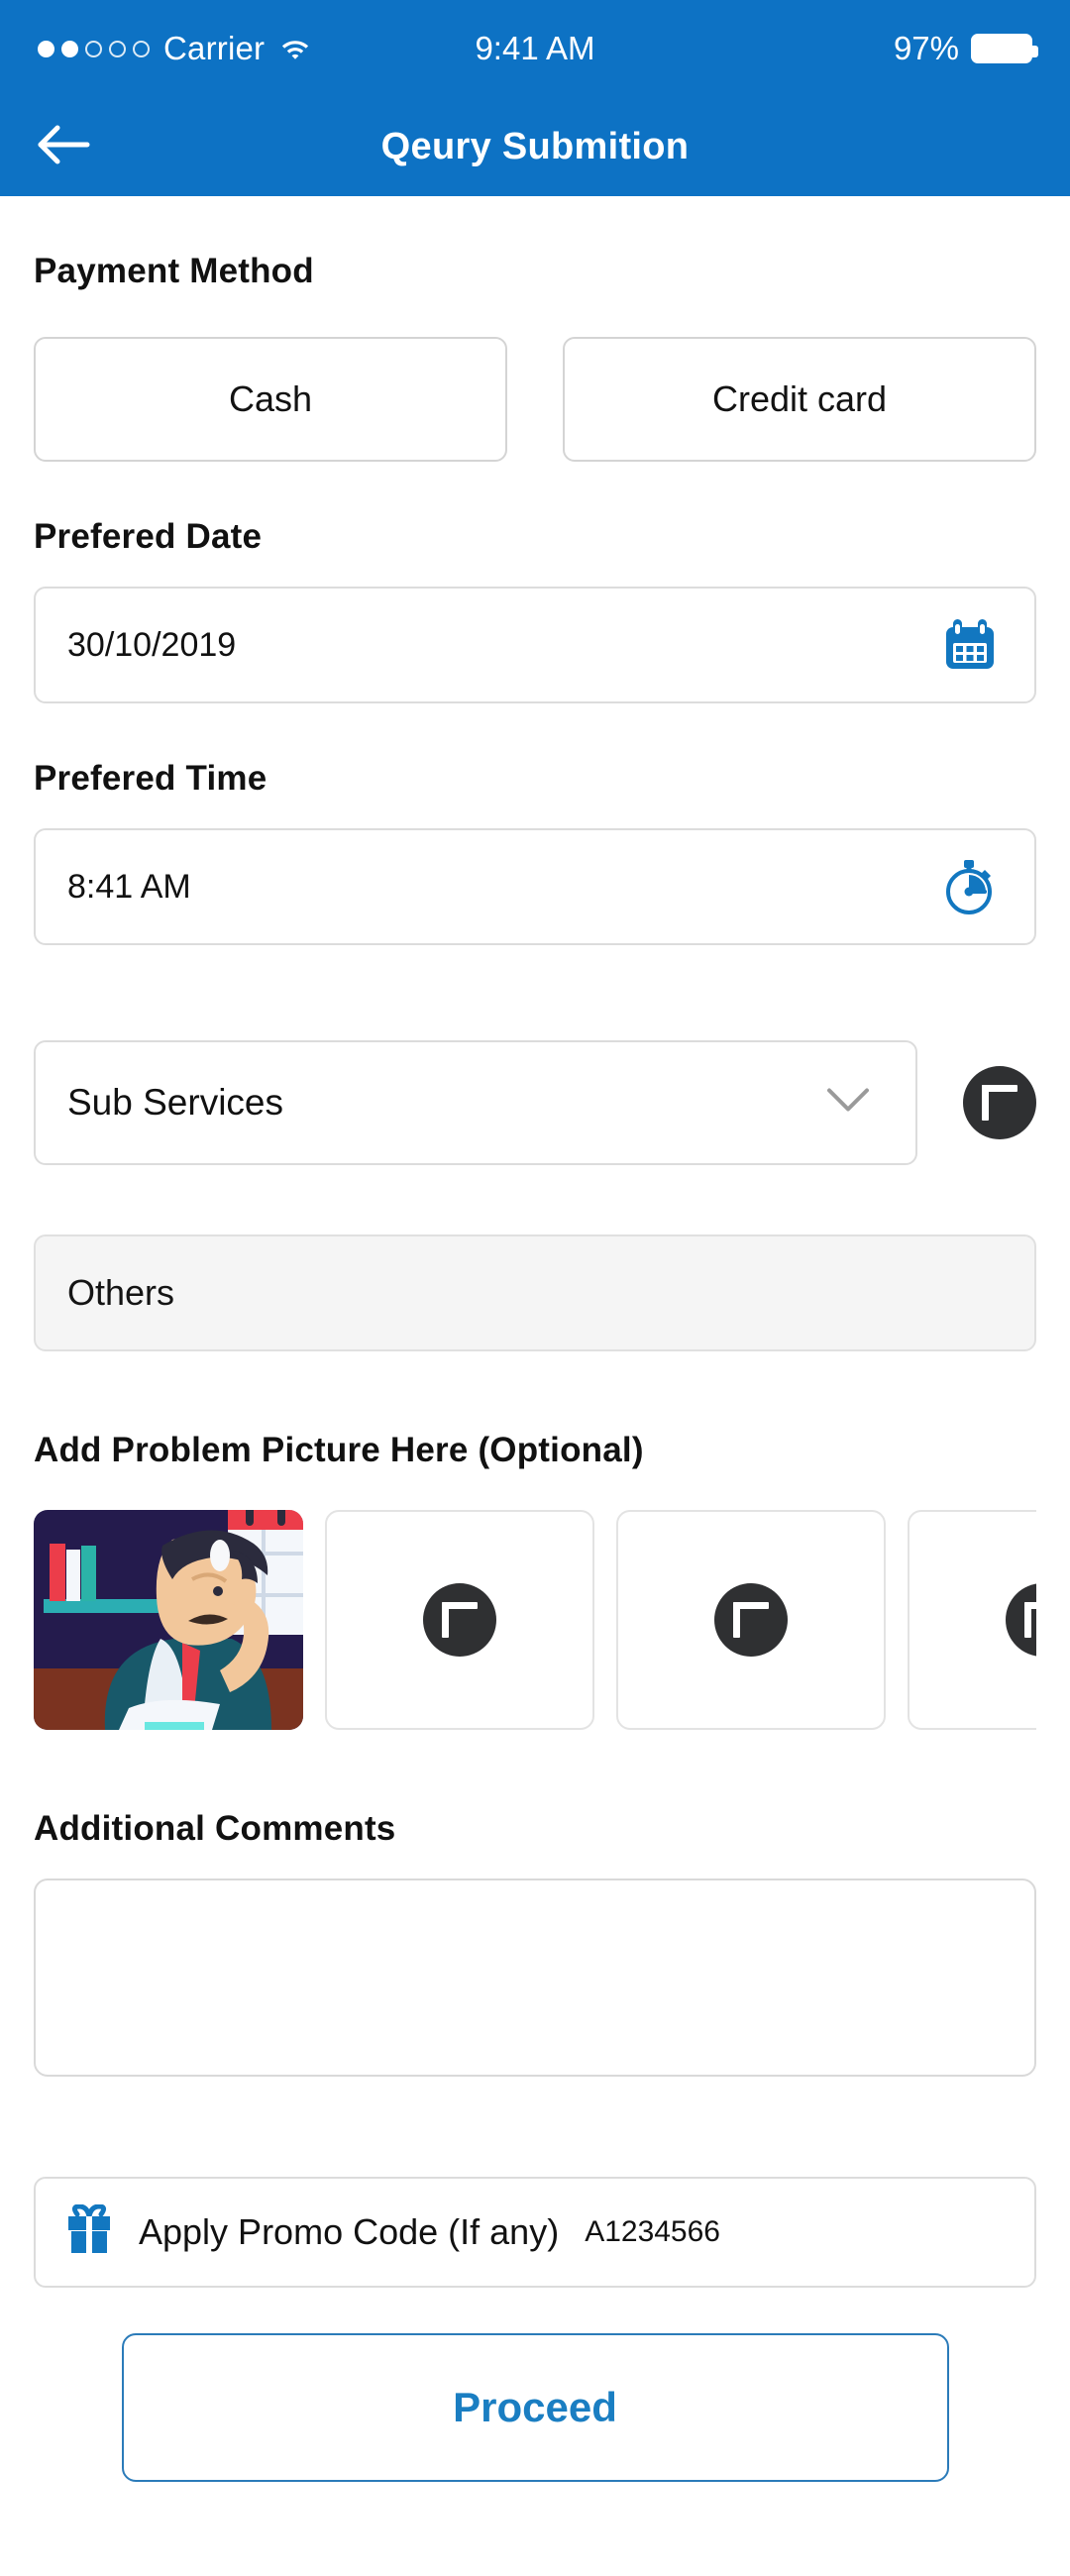 The width and height of the screenshot is (1070, 2576). Describe the element at coordinates (151, 779) in the screenshot. I see `preferred-time-label: Prefered Time` at that location.